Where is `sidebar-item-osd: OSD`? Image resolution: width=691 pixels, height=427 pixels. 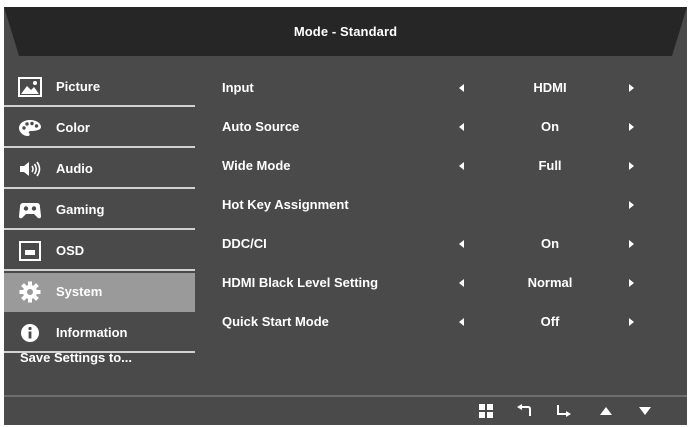 sidebar-item-osd: OSD is located at coordinates (99, 251).